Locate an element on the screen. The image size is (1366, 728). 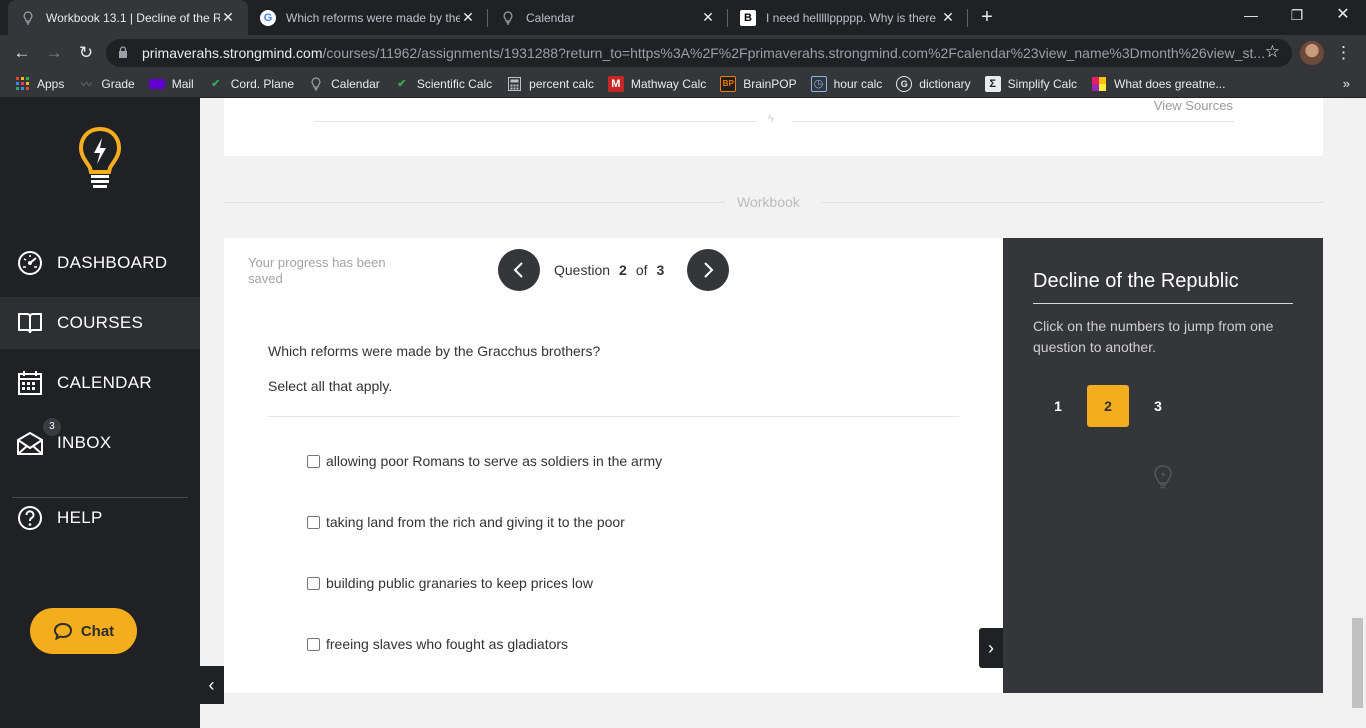
bookmark-dictionary: G dictionary is located at coordinates (933, 83).